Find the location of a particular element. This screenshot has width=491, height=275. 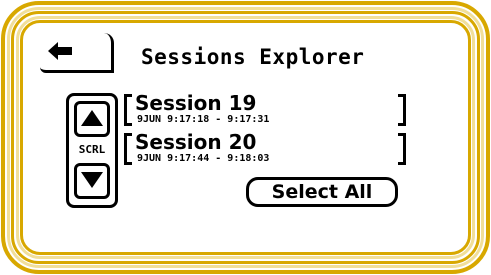

session-item: Session 20 9JUN 9:17:44 - 9:18:03 is located at coordinates (265, 148).